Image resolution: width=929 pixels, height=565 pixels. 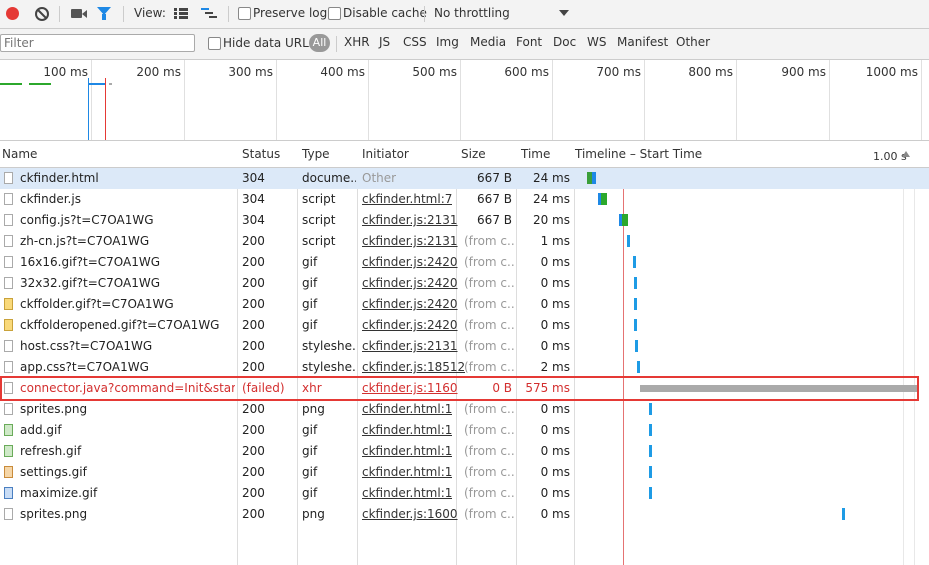 I want to click on request-name: config.js?t=C7OA1WG, so click(x=87, y=220).